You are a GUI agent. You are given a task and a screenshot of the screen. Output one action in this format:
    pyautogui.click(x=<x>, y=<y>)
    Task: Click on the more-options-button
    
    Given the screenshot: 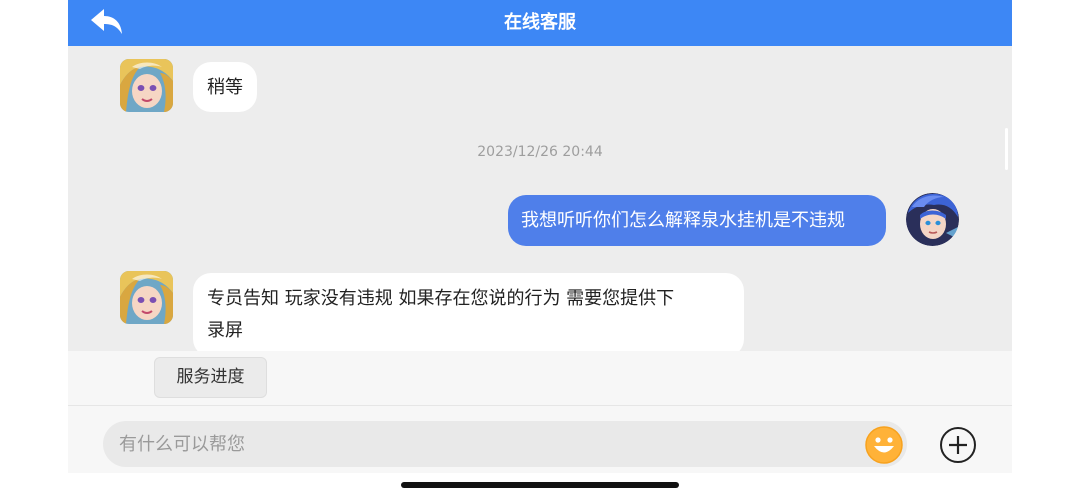 What is the action you would take?
    pyautogui.click(x=958, y=445)
    